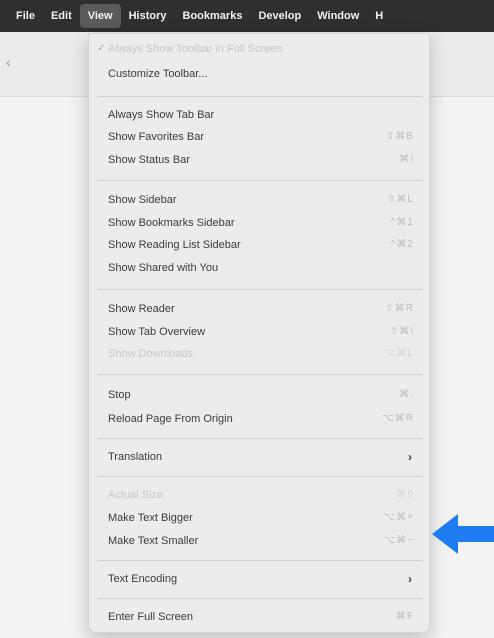  I want to click on menu-item-show-sidebar: Show Sidebar ⇧⌘L, so click(261, 200).